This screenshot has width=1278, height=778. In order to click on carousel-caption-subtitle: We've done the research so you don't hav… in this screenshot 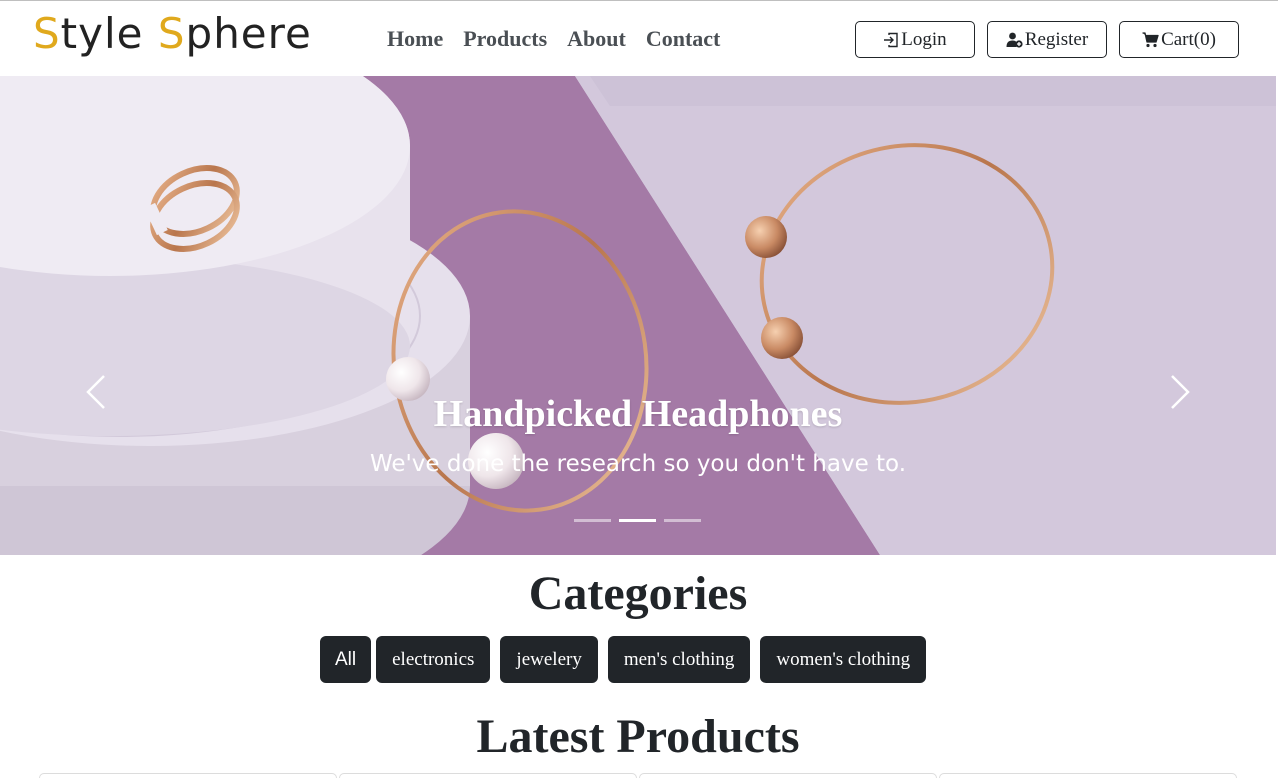, I will do `click(638, 464)`.